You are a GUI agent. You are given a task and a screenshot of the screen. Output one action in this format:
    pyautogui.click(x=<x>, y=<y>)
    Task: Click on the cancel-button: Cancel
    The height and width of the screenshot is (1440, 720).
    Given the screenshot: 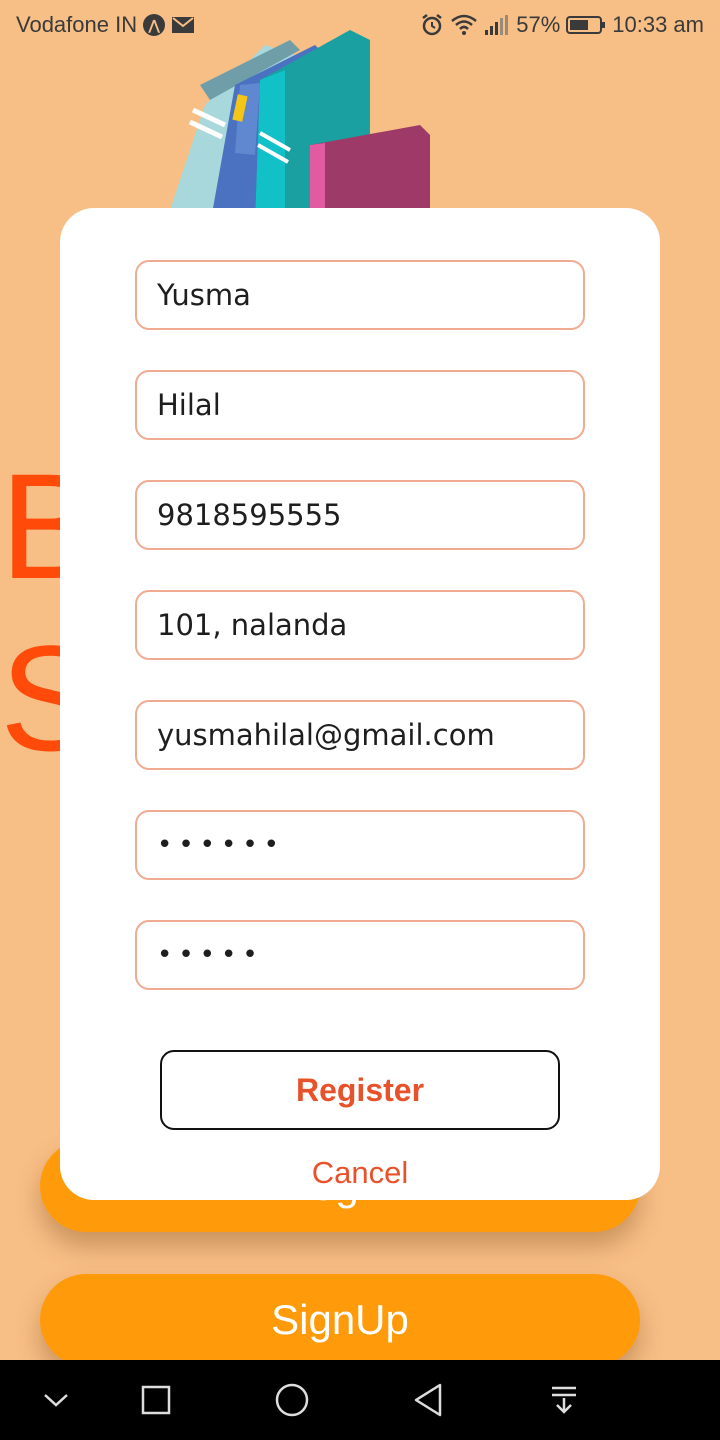 What is the action you would take?
    pyautogui.click(x=360, y=1173)
    